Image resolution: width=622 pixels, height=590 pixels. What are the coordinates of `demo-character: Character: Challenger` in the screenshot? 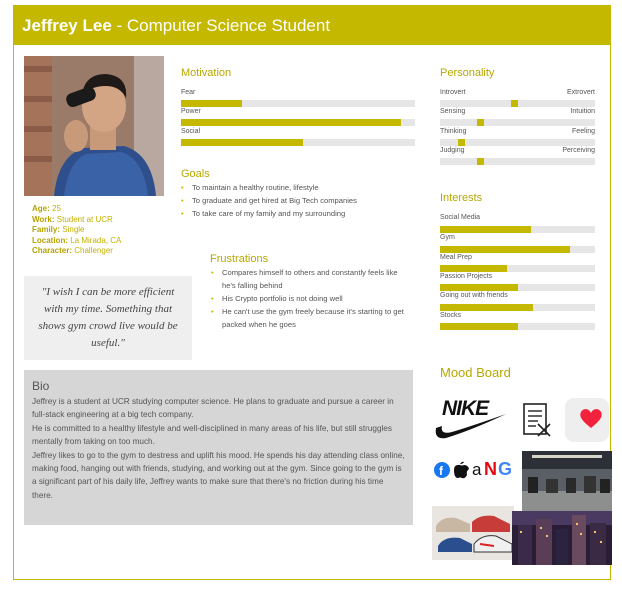 It's located at (72, 250).